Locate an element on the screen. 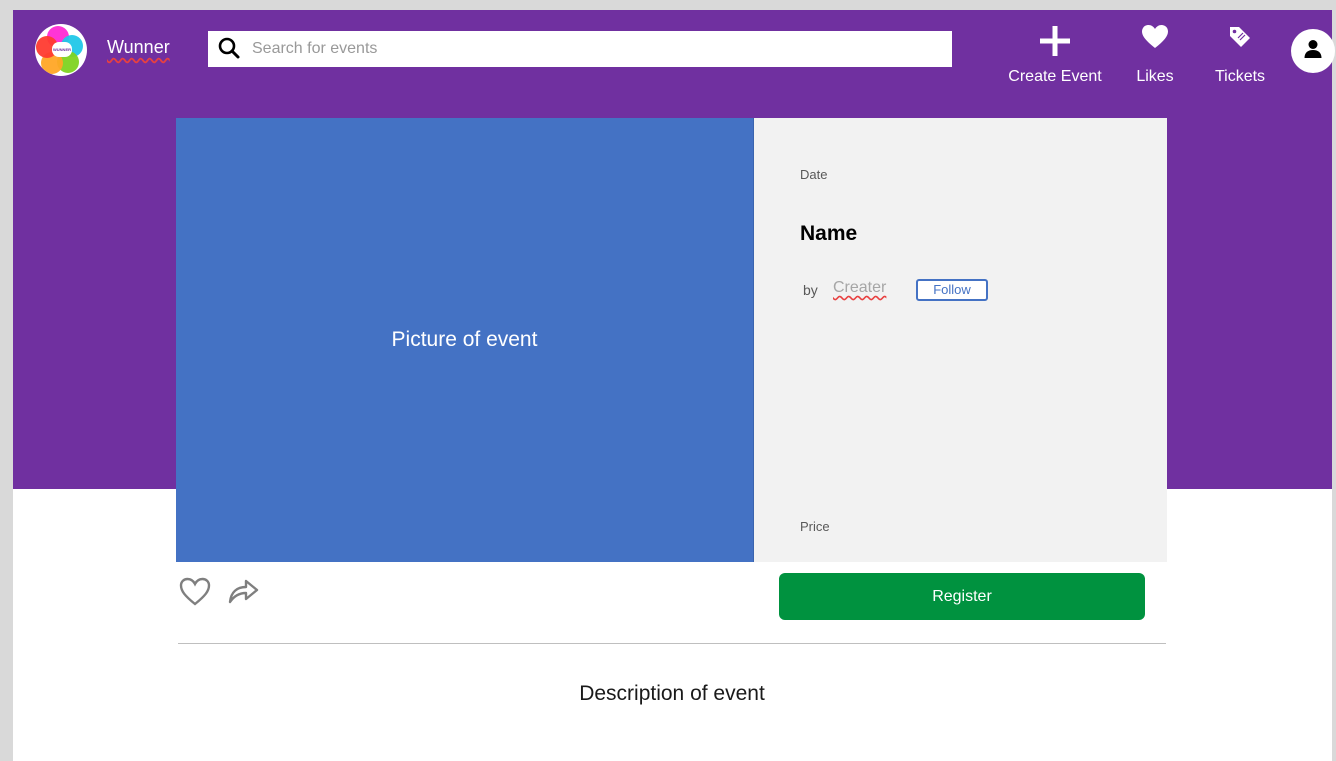 This screenshot has width=1336, height=761. event-description: Description of event is located at coordinates (672, 693).